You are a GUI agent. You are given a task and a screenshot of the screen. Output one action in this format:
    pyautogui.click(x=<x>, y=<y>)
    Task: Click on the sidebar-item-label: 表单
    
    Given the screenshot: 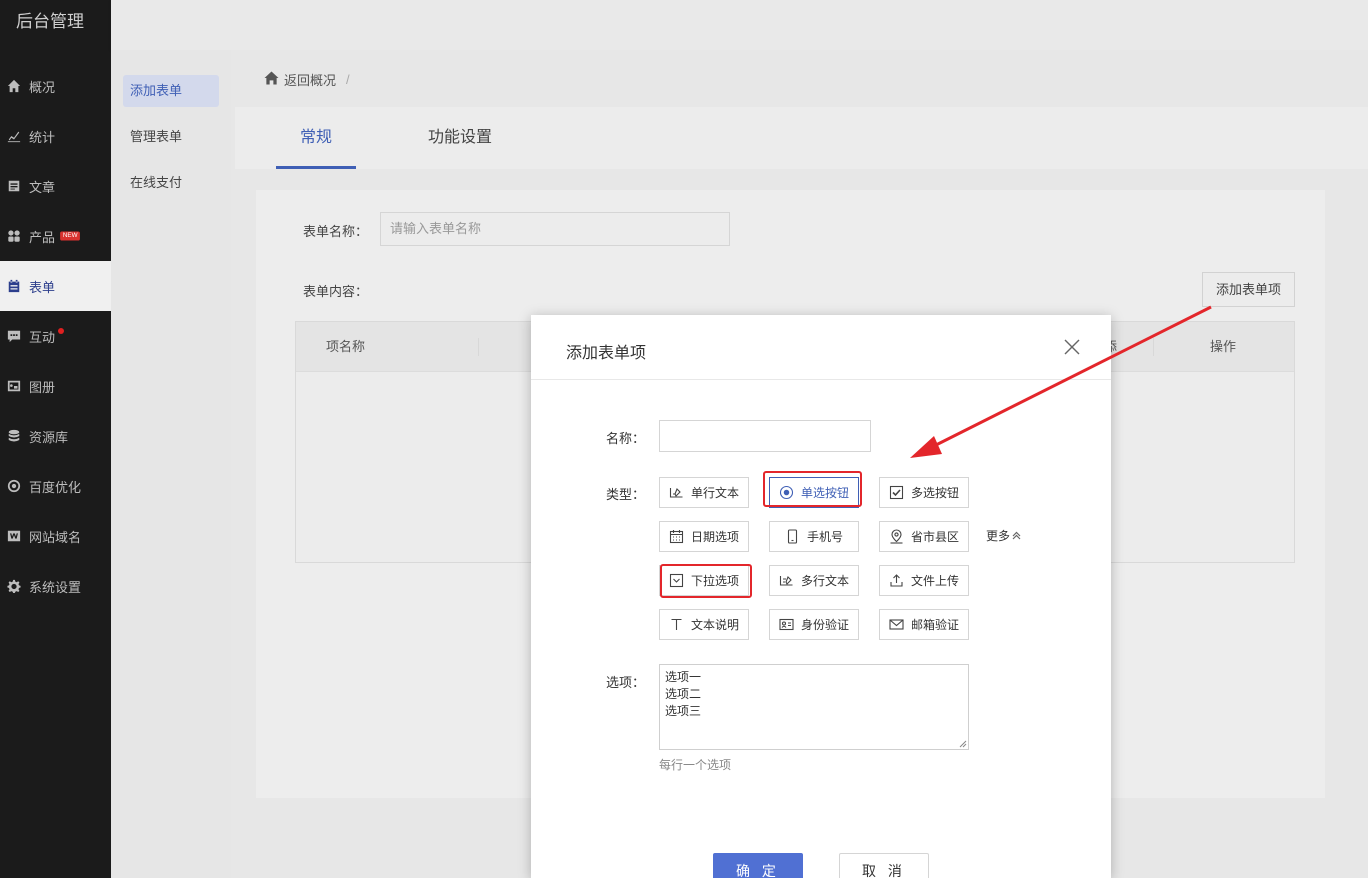 What is the action you would take?
    pyautogui.click(x=42, y=287)
    